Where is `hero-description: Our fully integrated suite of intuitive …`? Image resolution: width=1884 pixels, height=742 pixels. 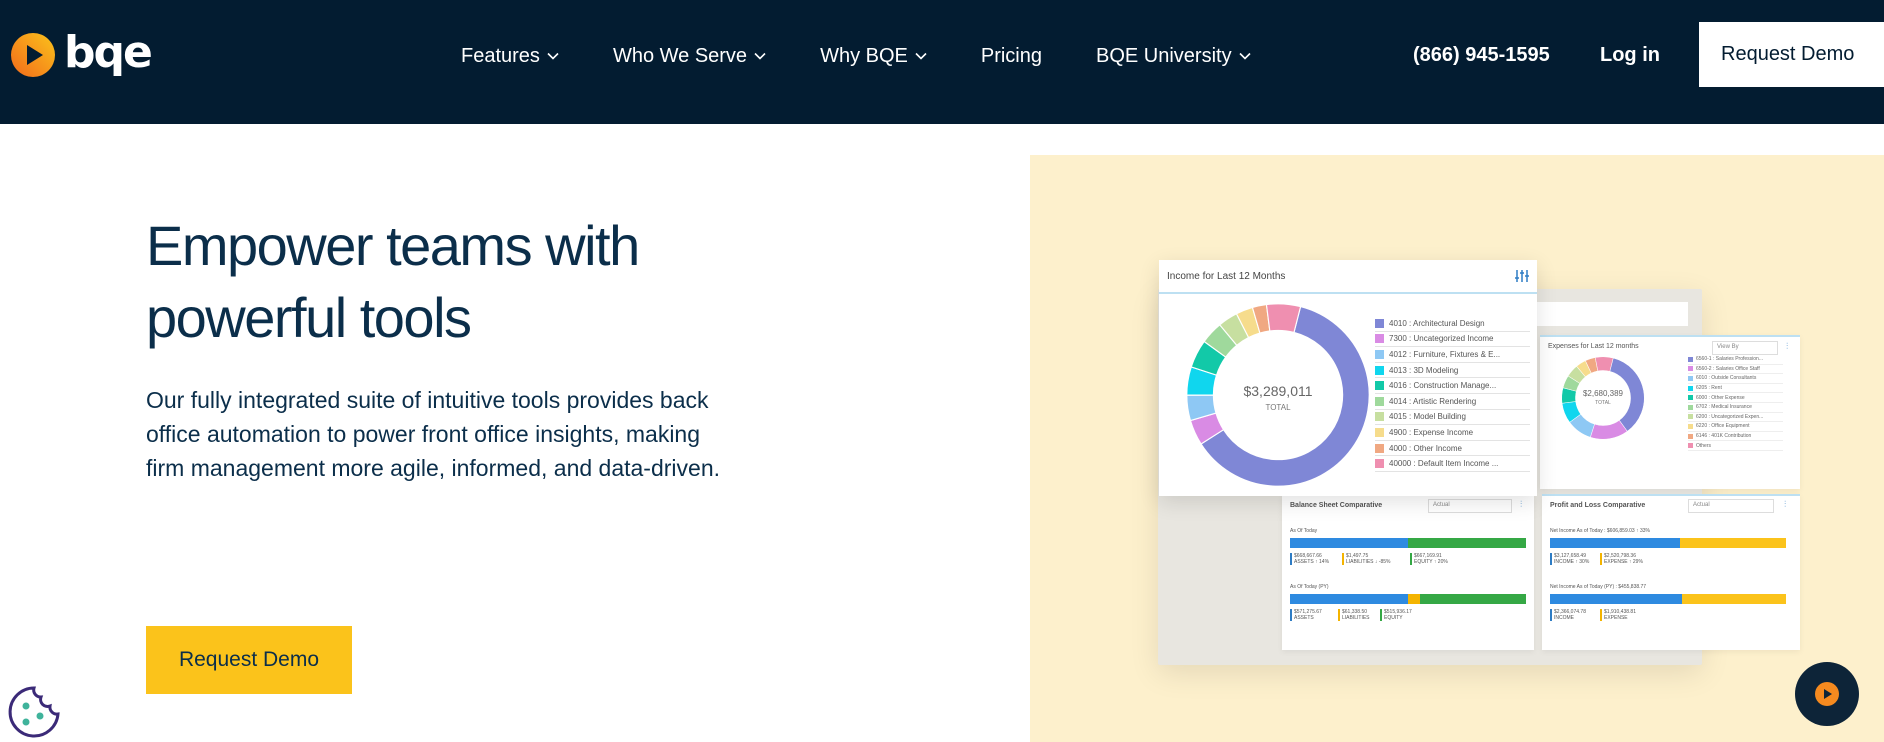 hero-description: Our fully integrated suite of intuitive … is located at coordinates (433, 434).